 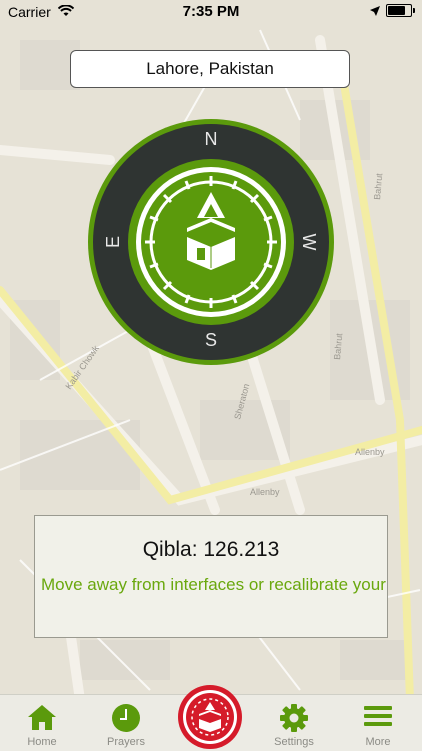 I want to click on gear-icon, so click(x=294, y=718).